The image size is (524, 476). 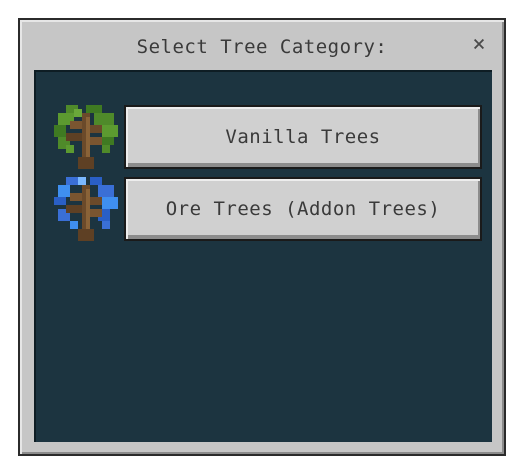 What do you see at coordinates (262, 47) in the screenshot?
I see `dialog-title: Select Tree Category:` at bounding box center [262, 47].